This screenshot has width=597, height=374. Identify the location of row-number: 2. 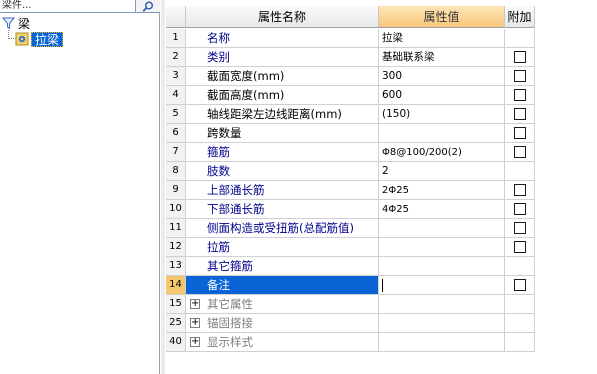
(176, 57).